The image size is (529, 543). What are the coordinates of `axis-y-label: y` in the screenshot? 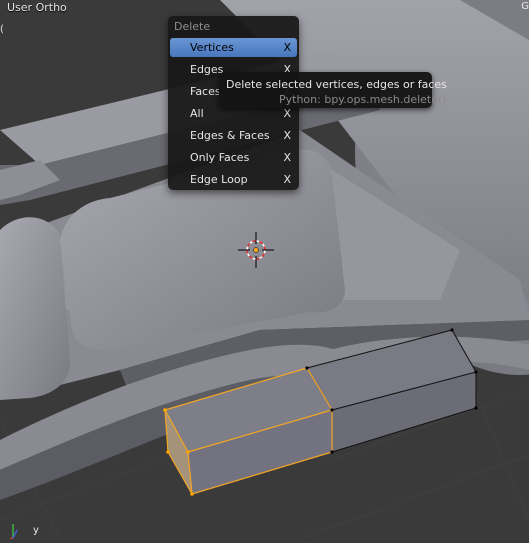 It's located at (36, 530).